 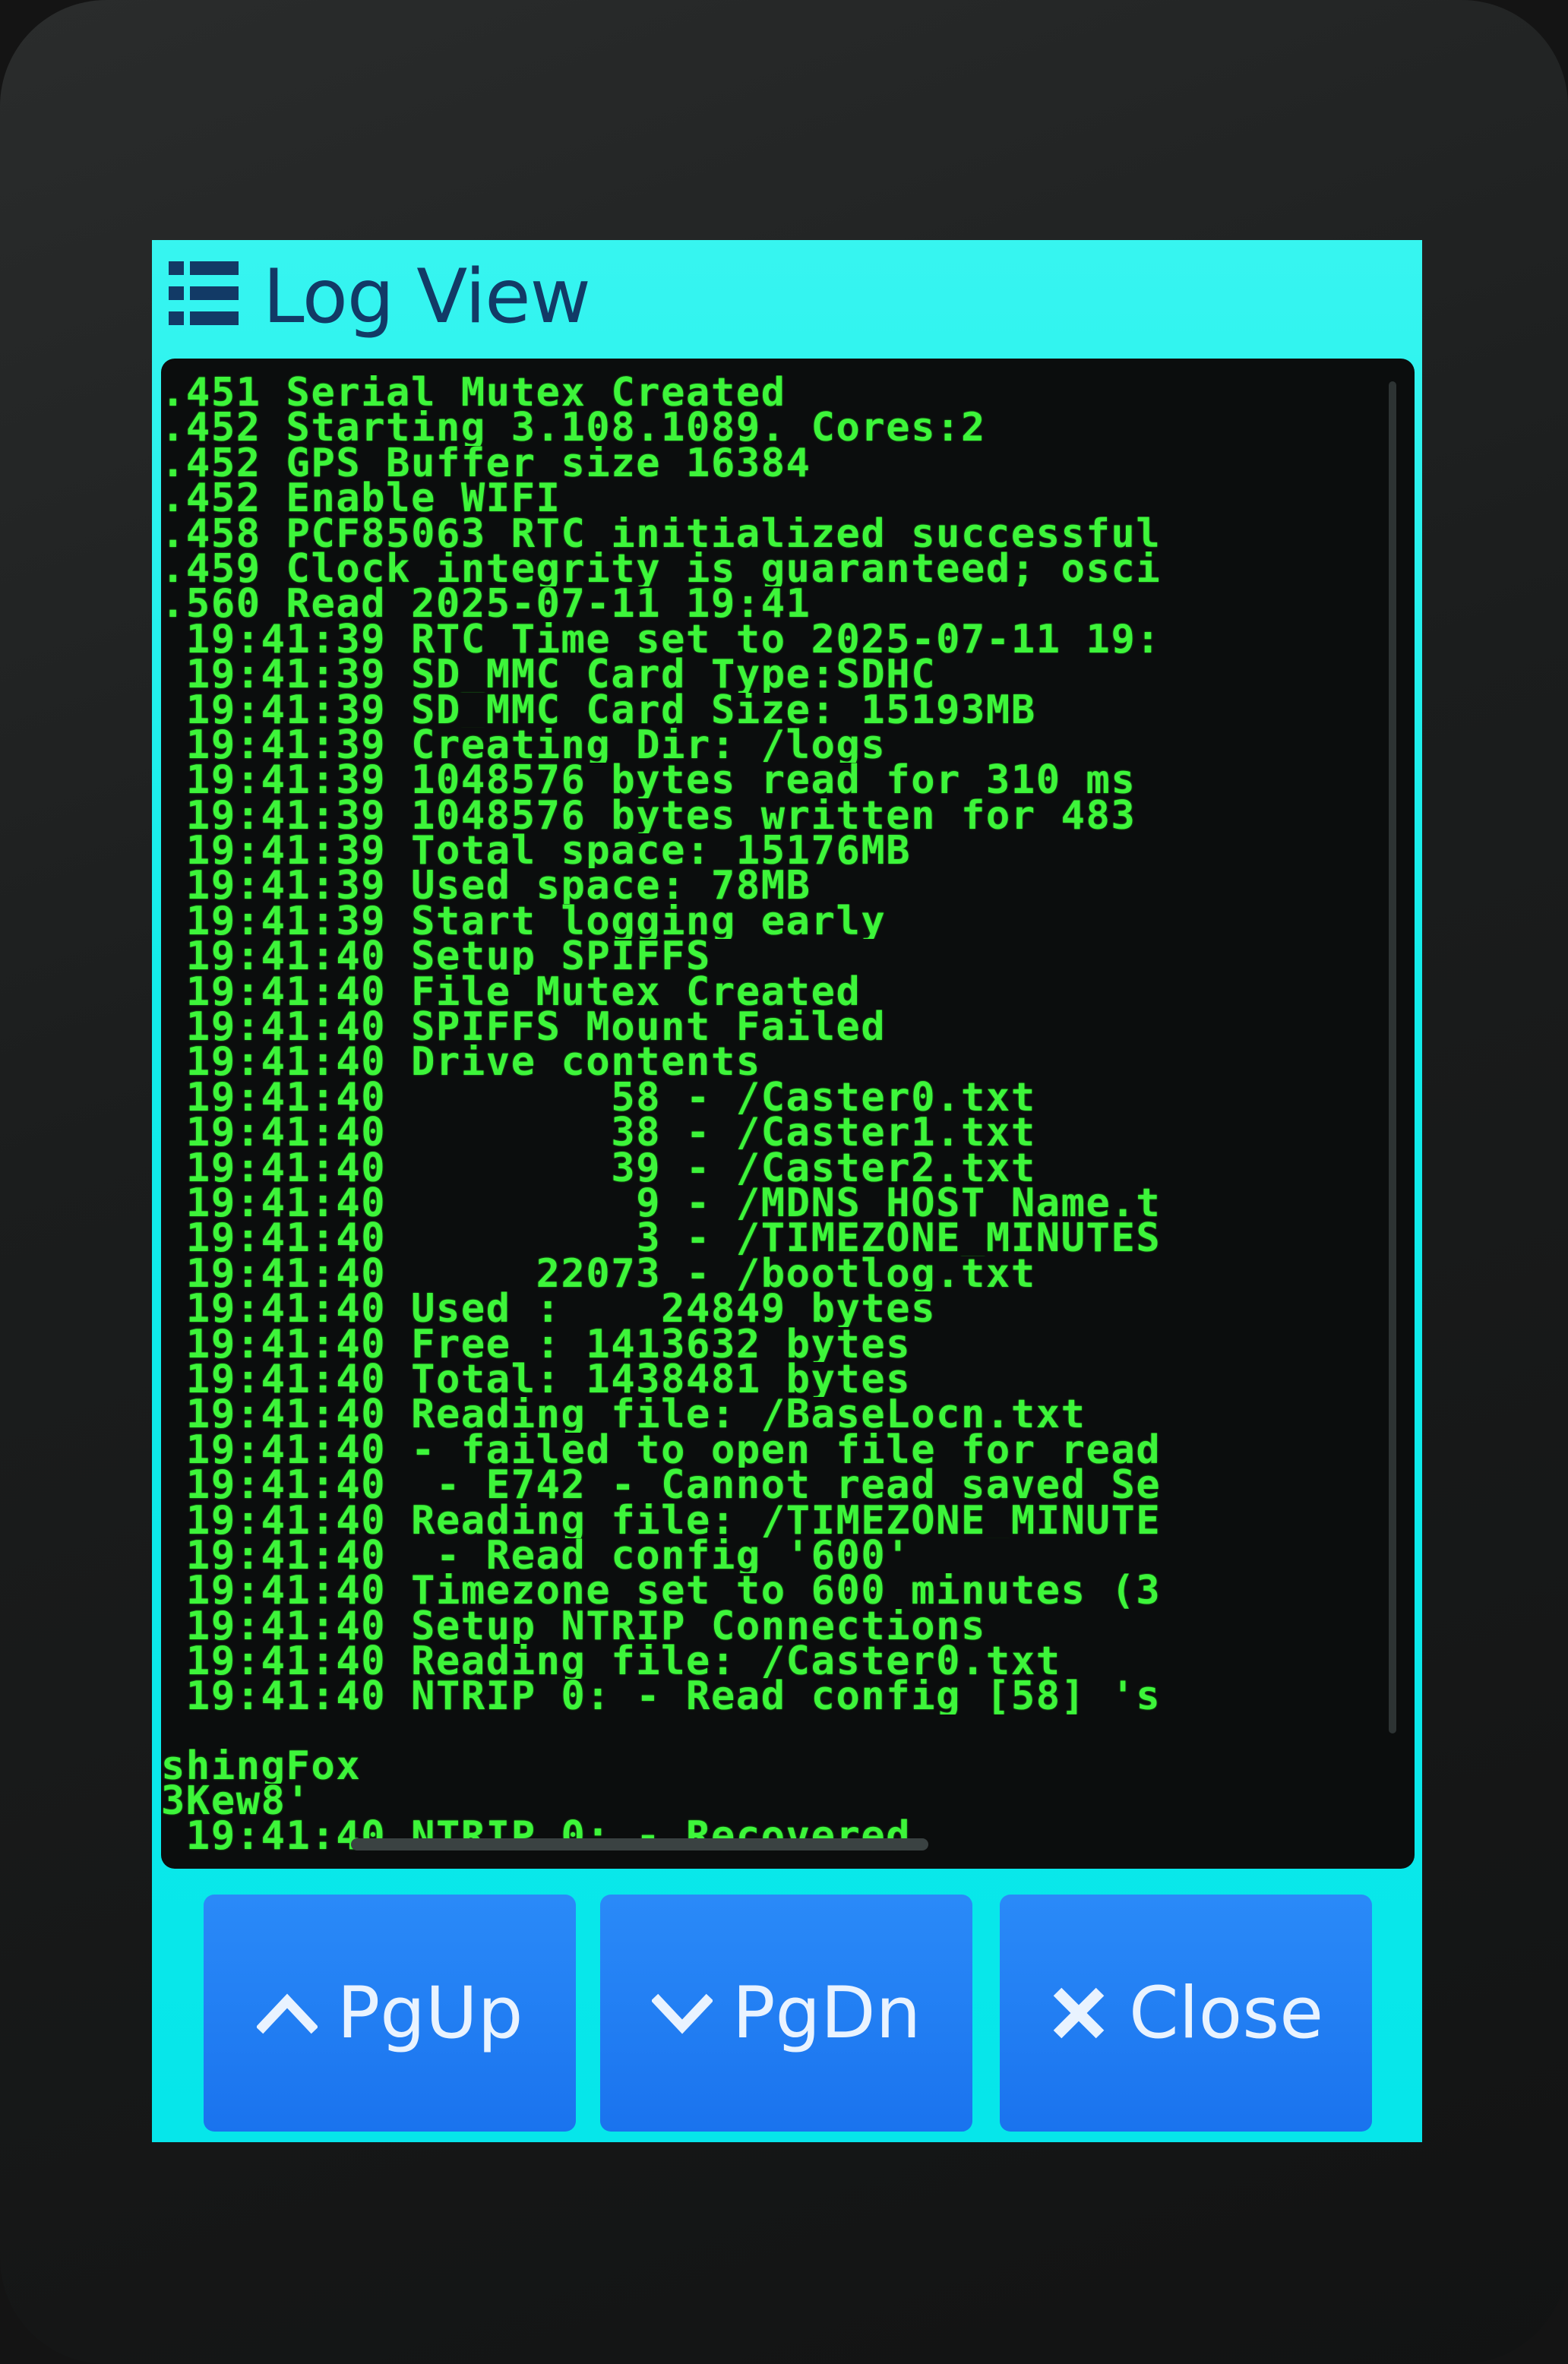 What do you see at coordinates (598, 1168) in the screenshot?
I see `log-line: 19:41:40 39 - /Caster2.txt` at bounding box center [598, 1168].